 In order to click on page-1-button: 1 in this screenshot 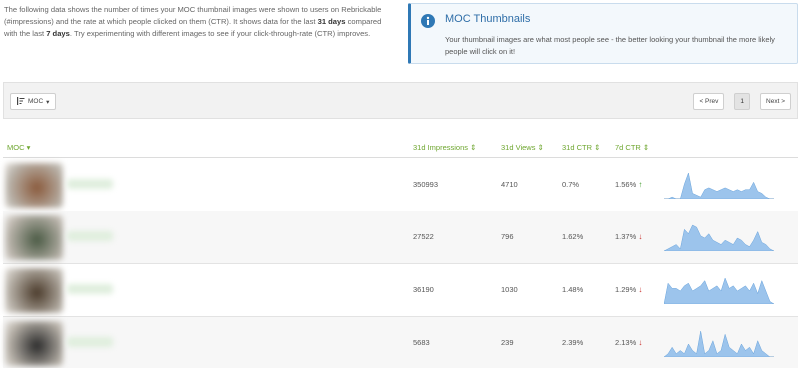, I will do `click(742, 101)`.